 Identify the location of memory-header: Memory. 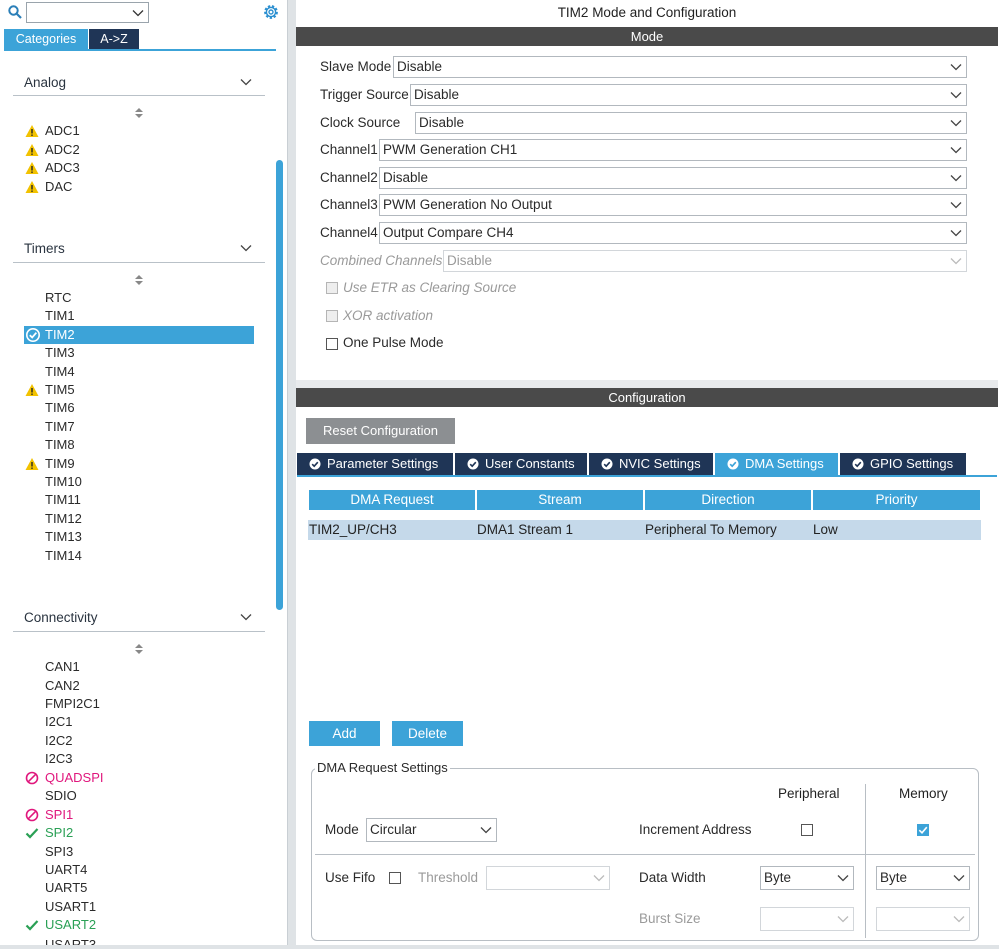
(923, 793).